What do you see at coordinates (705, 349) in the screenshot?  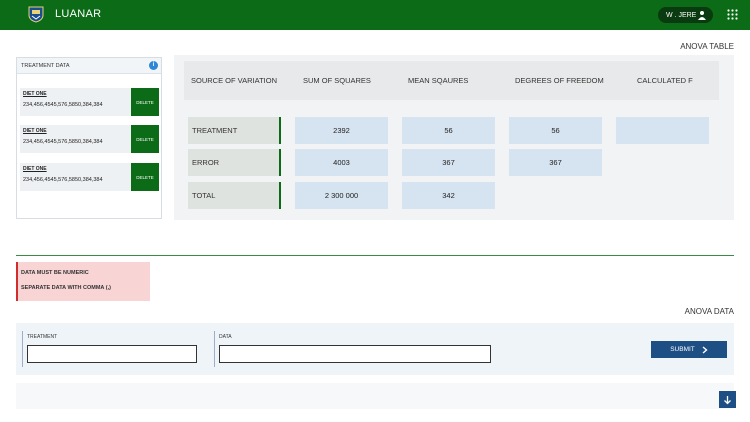 I see `chevron-right-icon` at bounding box center [705, 349].